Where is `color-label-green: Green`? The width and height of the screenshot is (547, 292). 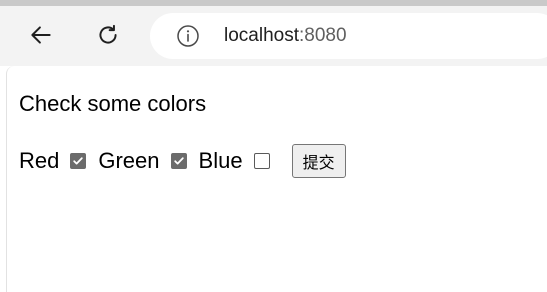
color-label-green: Green is located at coordinates (129, 160).